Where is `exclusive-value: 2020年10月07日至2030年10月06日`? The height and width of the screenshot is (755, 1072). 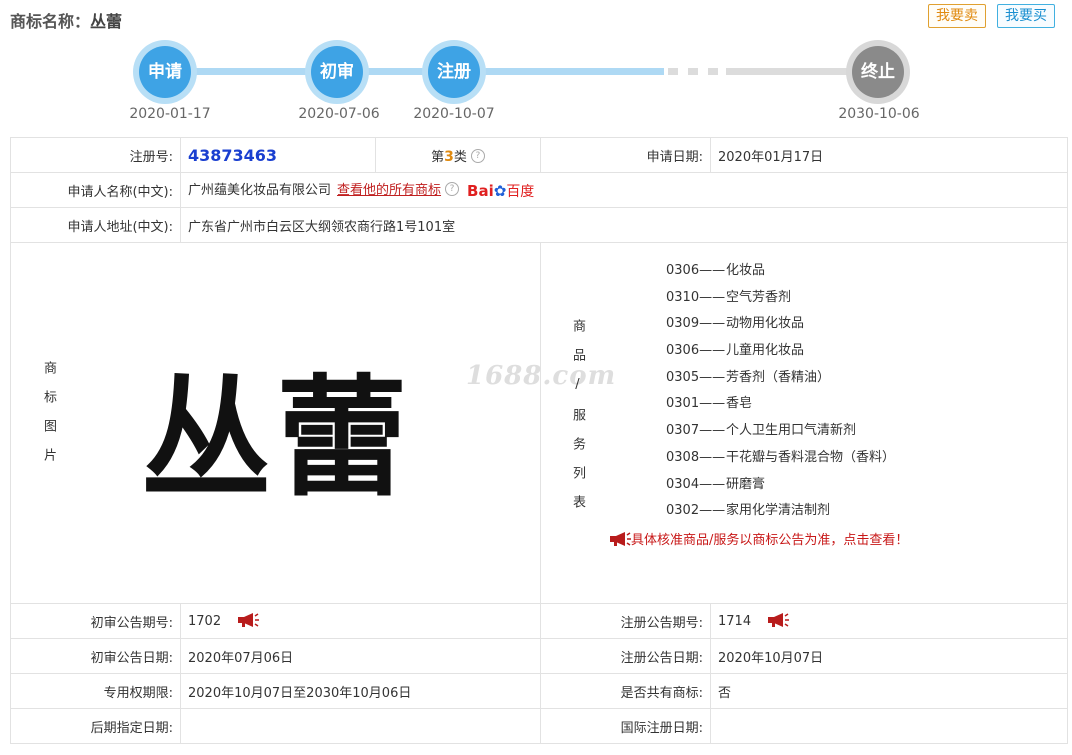 exclusive-value: 2020年10月07日至2030年10月06日 is located at coordinates (360, 691).